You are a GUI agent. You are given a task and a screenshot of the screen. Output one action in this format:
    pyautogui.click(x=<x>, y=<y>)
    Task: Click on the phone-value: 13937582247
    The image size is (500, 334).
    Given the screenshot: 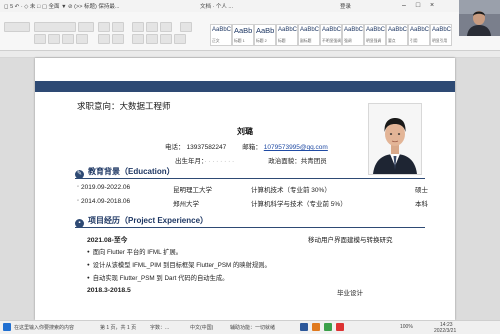 What is the action you would take?
    pyautogui.click(x=206, y=147)
    